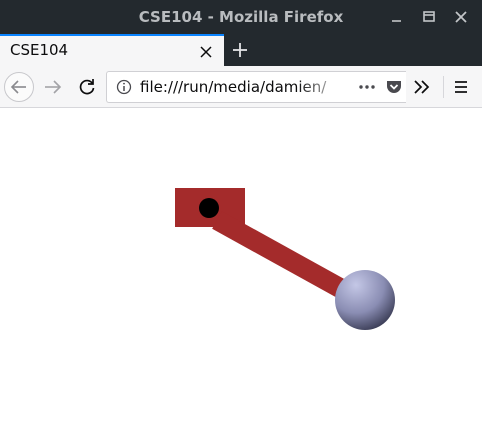 The height and width of the screenshot is (445, 482). I want to click on menu-icon, so click(461, 87).